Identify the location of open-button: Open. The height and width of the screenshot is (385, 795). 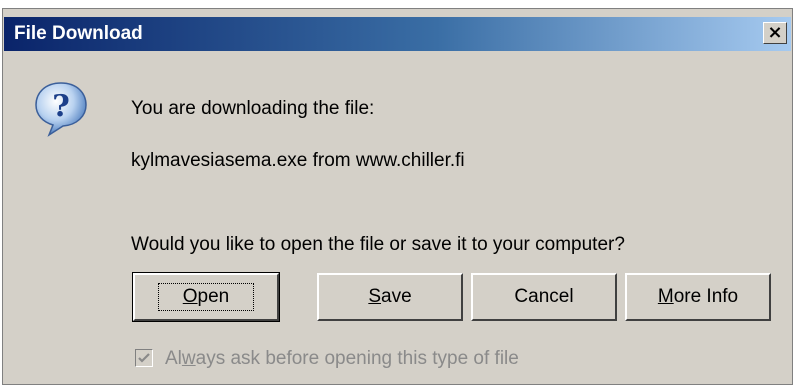
(206, 297).